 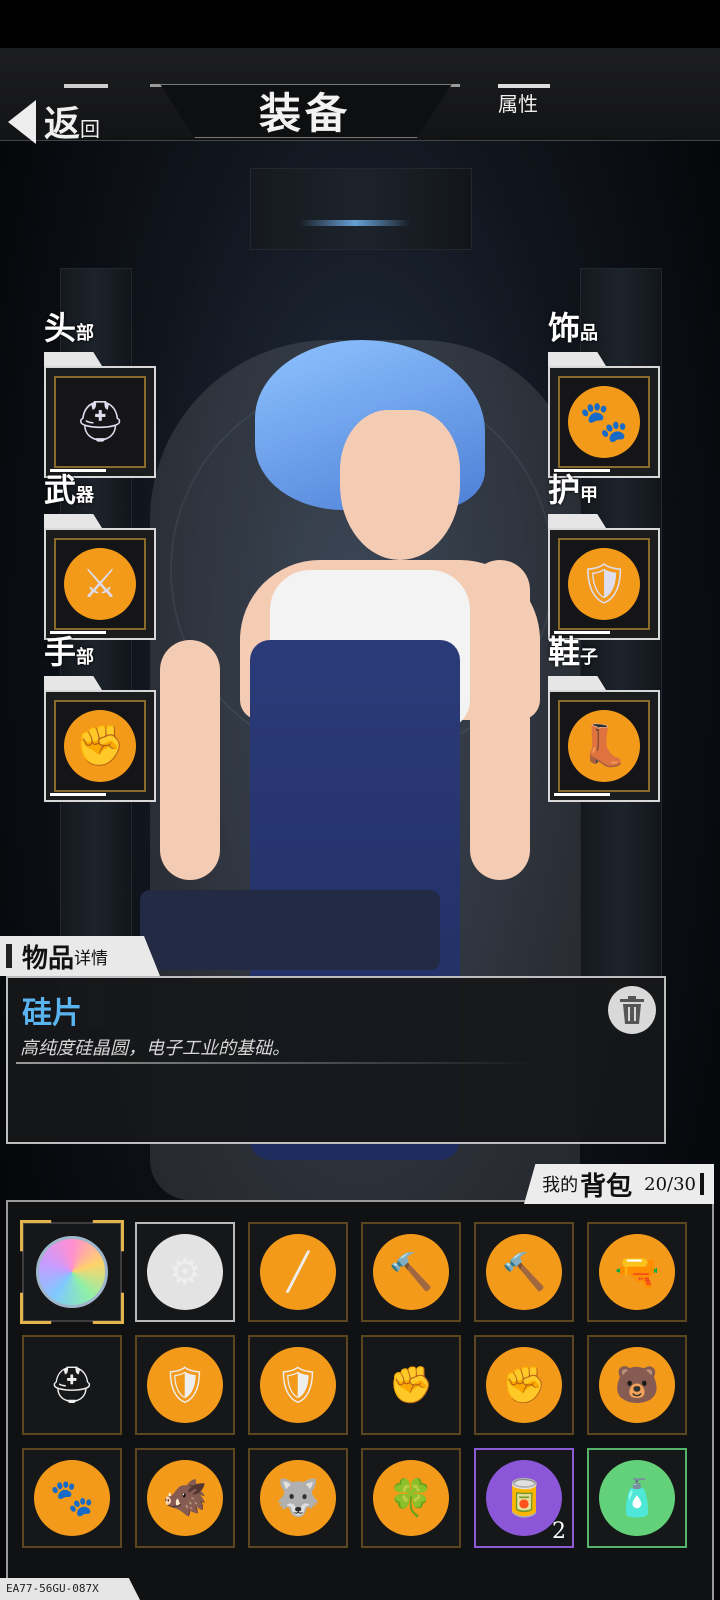 I want to click on backpack-my-label: 我的, so click(x=560, y=1185).